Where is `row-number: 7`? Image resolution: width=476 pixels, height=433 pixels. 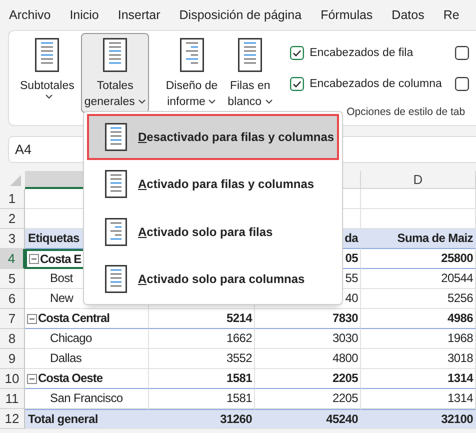 row-number: 7 is located at coordinates (12, 319).